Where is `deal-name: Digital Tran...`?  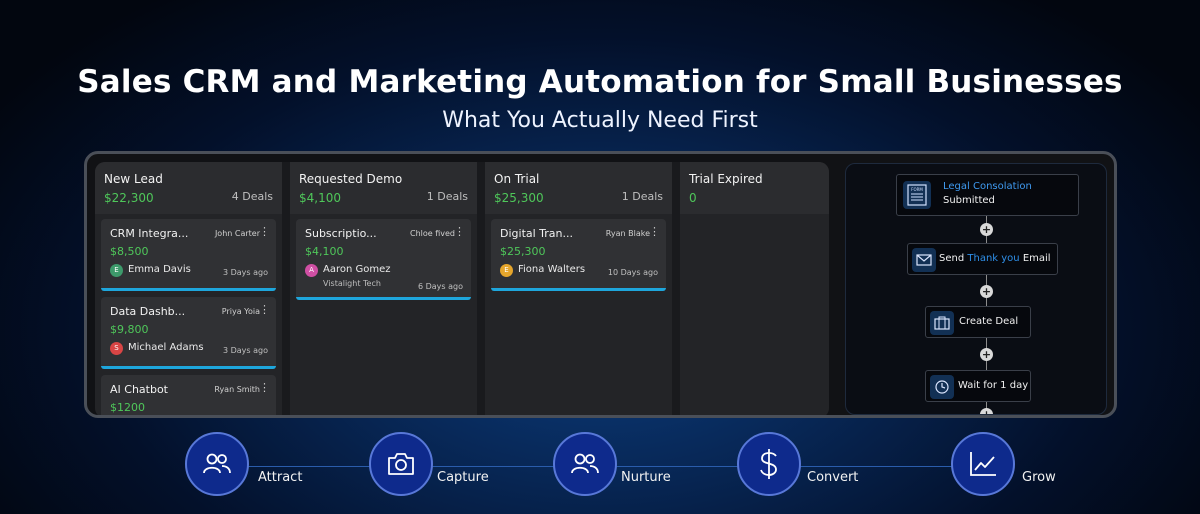
deal-name: Digital Tran... is located at coordinates (536, 233).